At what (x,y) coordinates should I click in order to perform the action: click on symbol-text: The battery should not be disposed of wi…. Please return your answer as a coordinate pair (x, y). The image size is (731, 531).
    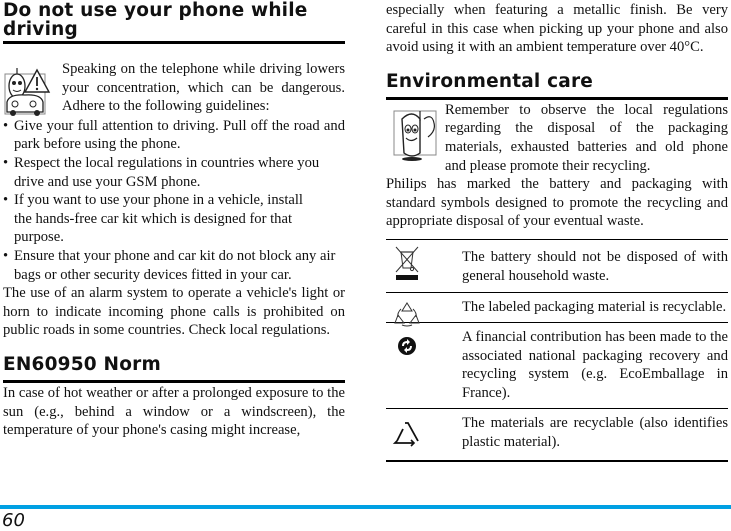
    Looking at the image, I should click on (595, 267).